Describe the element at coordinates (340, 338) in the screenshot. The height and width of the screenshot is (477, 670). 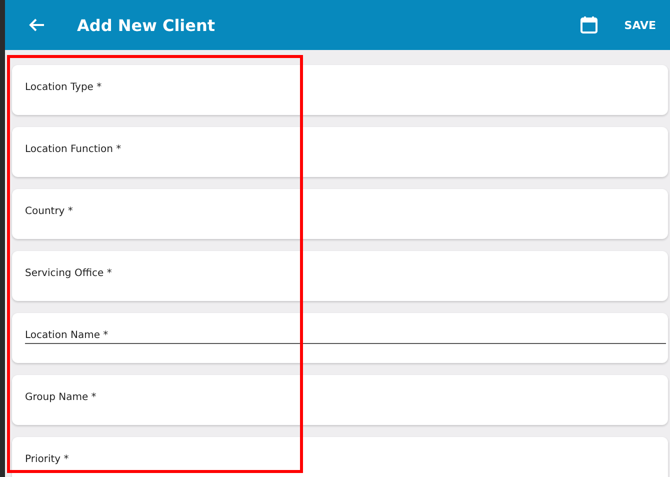
I see `form-field: Location Name *` at that location.